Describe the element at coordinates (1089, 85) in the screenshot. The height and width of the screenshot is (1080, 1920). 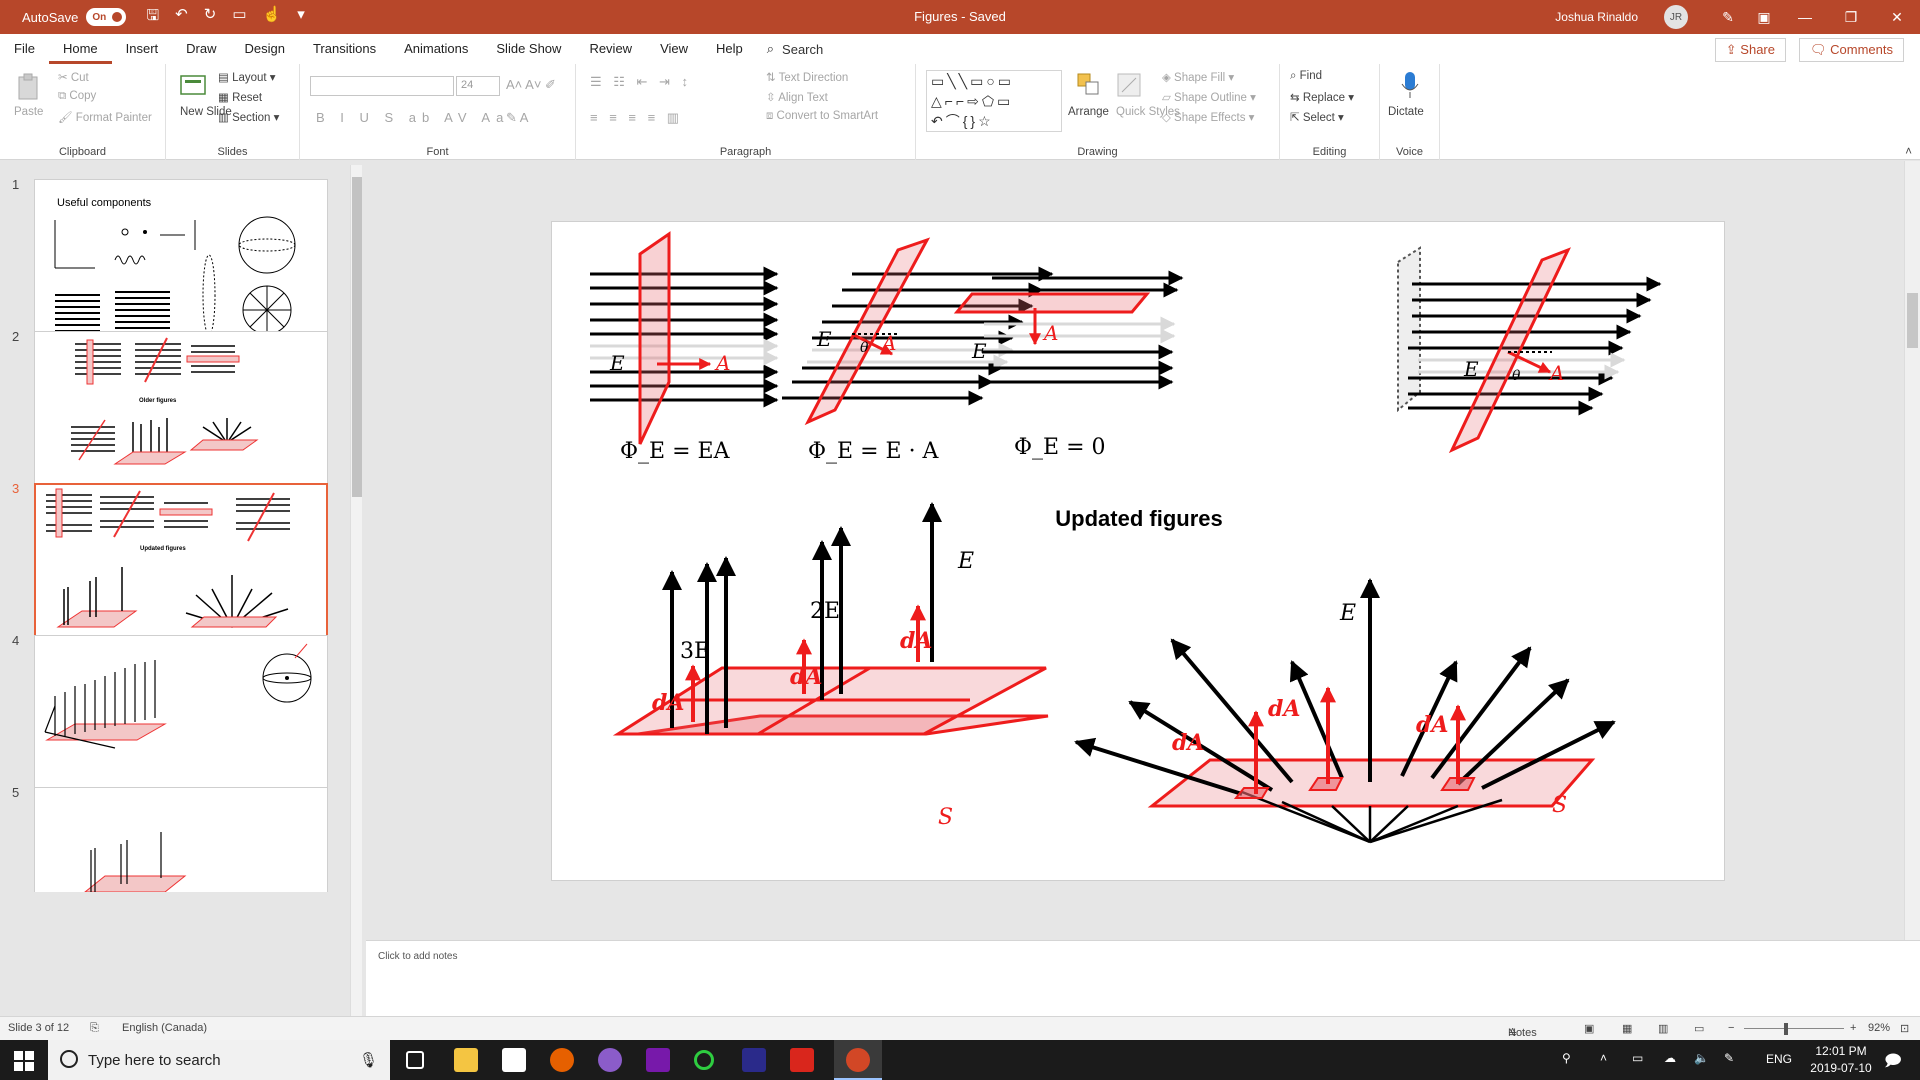
I see `arrange-icon` at that location.